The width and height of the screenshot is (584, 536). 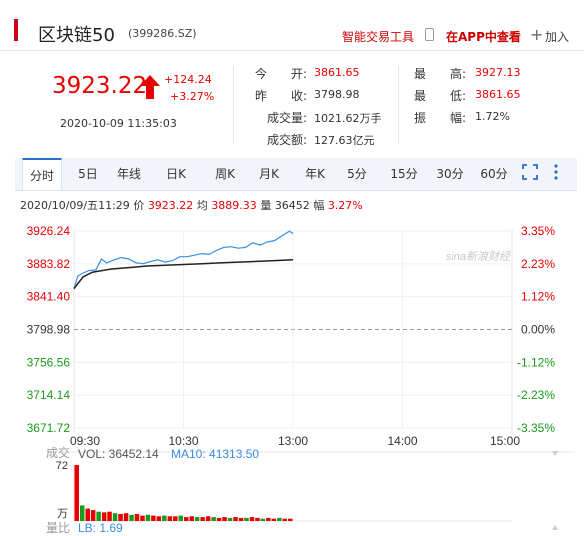 What do you see at coordinates (49, 231) in the screenshot?
I see `y-tick-left: 3926.24` at bounding box center [49, 231].